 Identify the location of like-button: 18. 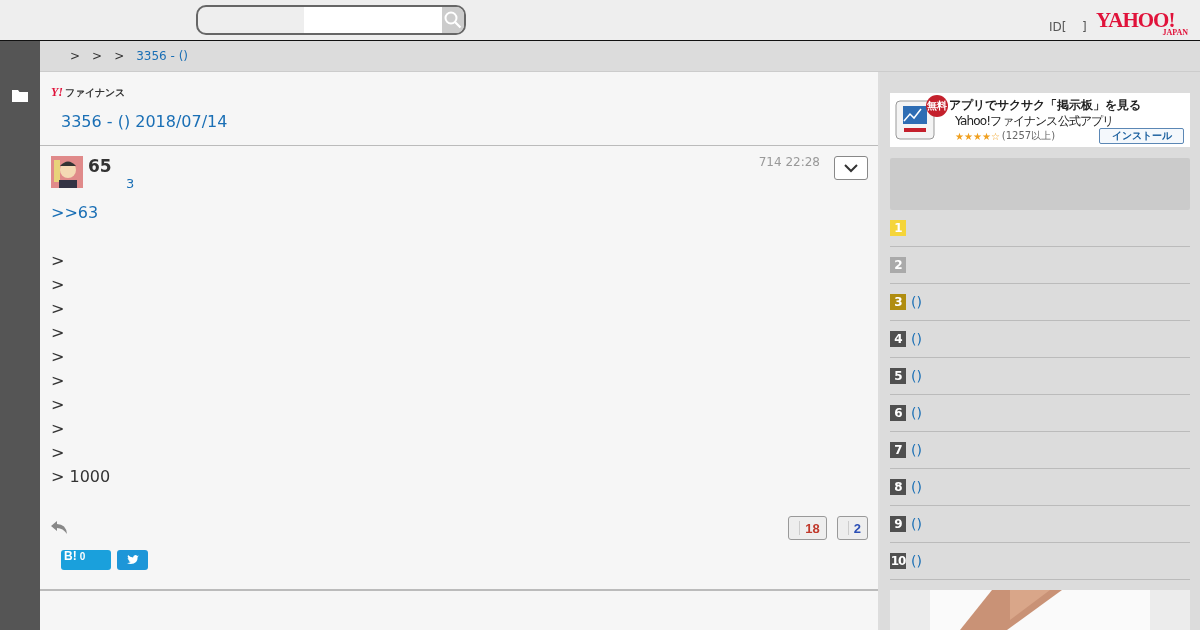
(807, 528).